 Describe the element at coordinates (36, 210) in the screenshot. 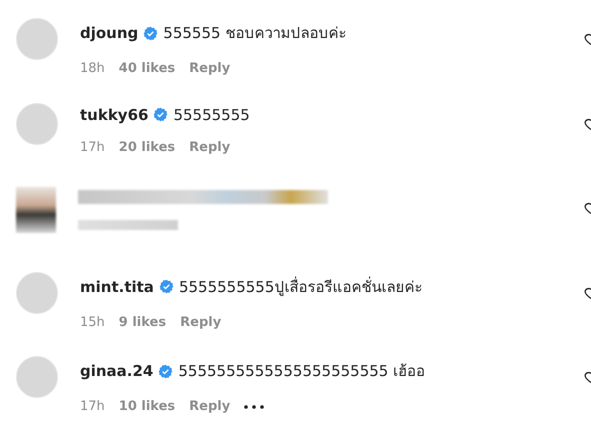

I see `pixelated-avatar` at that location.